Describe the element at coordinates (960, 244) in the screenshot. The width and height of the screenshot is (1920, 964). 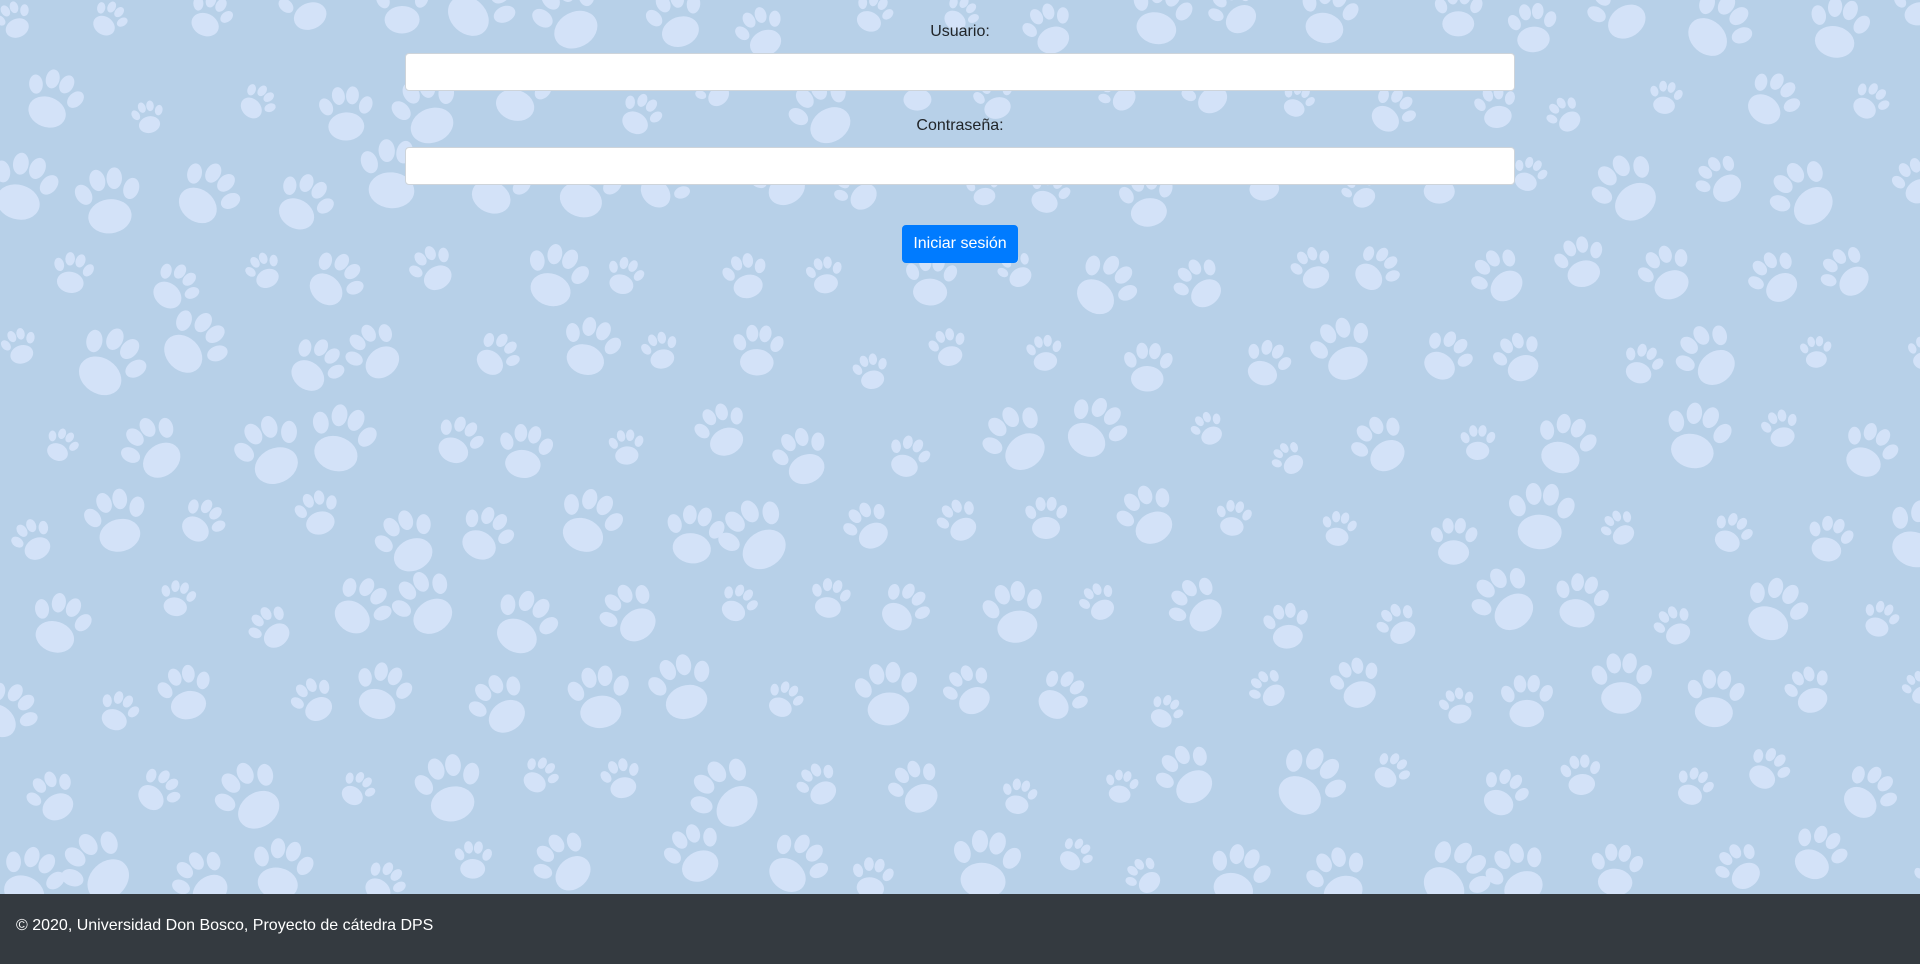
I see `login-button: Iniciar sesión` at that location.